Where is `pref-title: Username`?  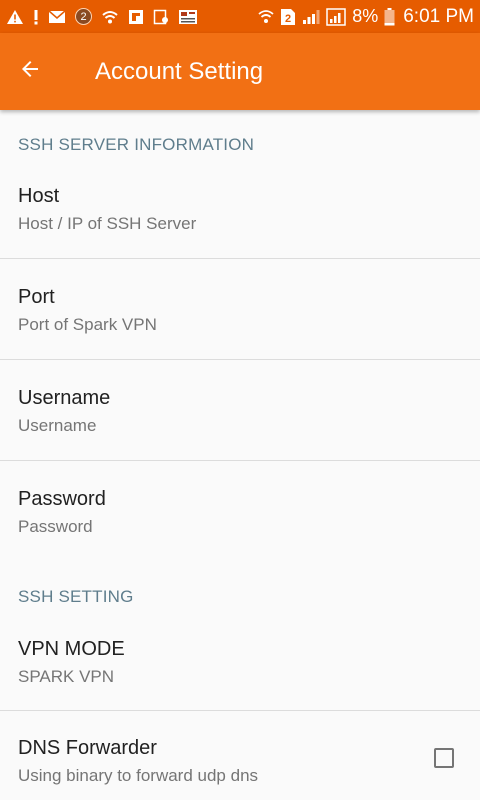 pref-title: Username is located at coordinates (64, 398).